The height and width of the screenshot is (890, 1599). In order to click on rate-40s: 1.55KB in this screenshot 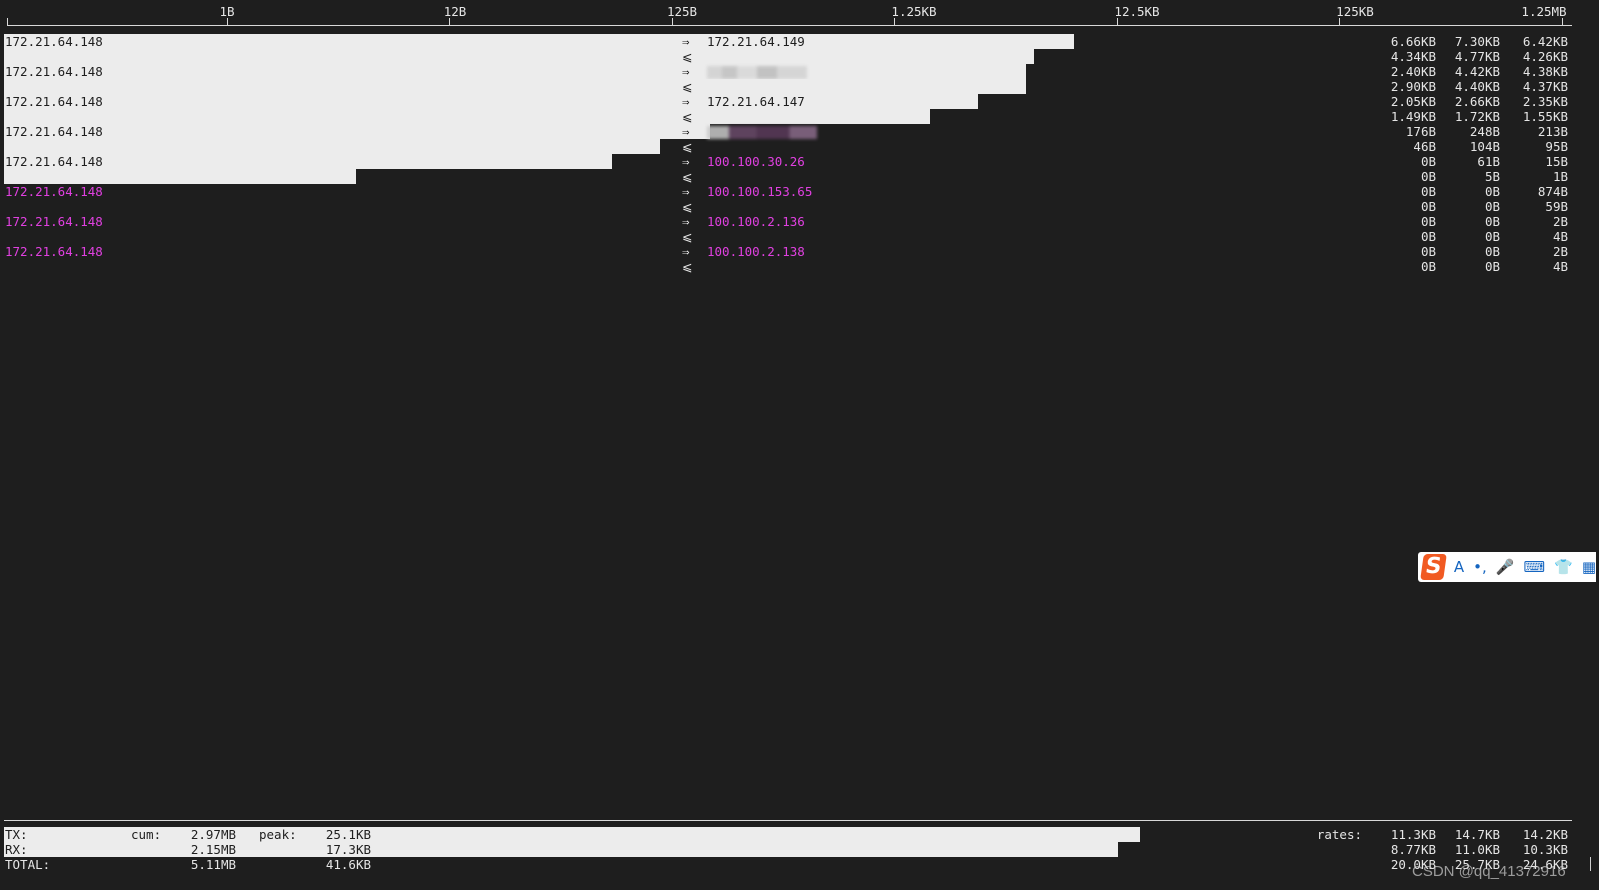, I will do `click(1545, 116)`.